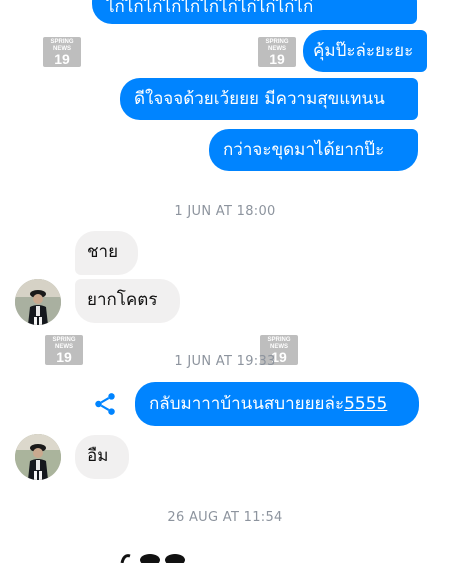 The image size is (450, 563). I want to click on message-text: กลับมาาาบ้านนสบายยยล่ะ, so click(247, 404).